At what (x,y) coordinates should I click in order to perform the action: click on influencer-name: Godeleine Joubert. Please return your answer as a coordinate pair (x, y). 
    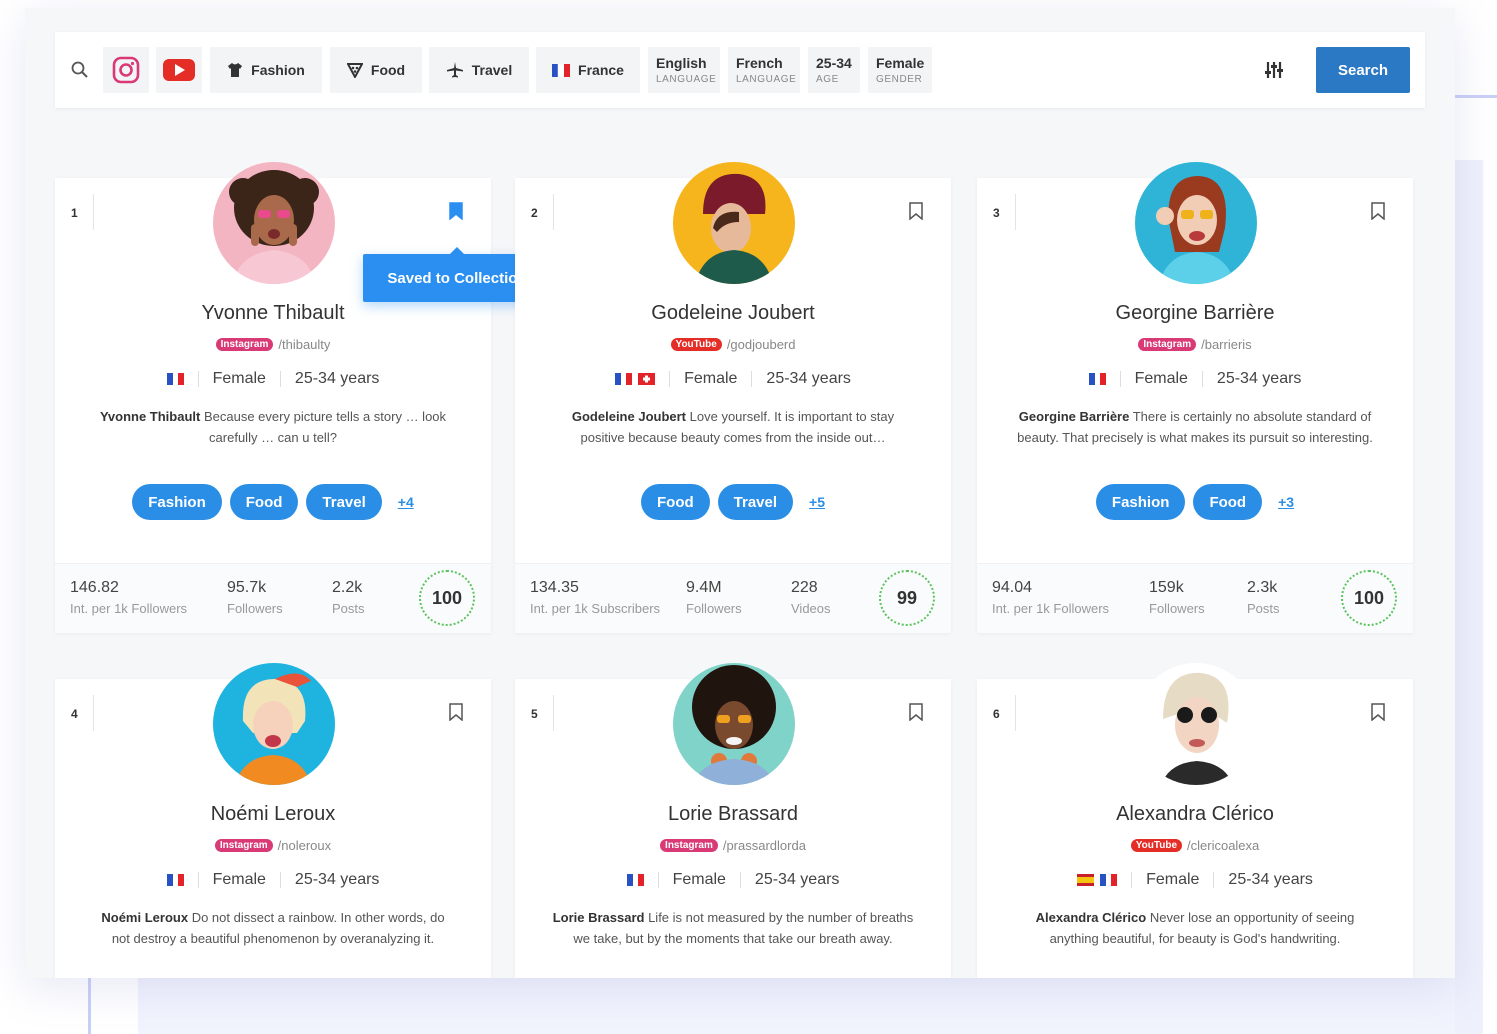
    Looking at the image, I should click on (733, 313).